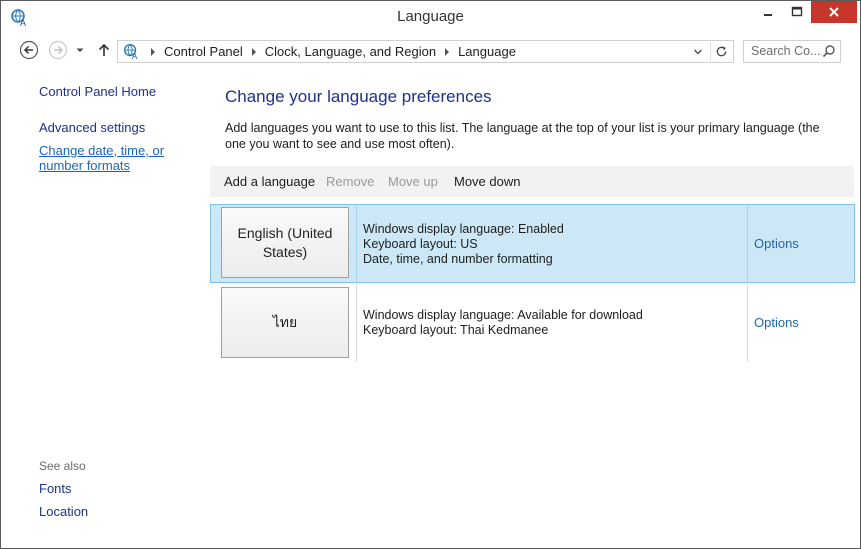 The height and width of the screenshot is (549, 861). I want to click on add-language-button: Add a language, so click(269, 181).